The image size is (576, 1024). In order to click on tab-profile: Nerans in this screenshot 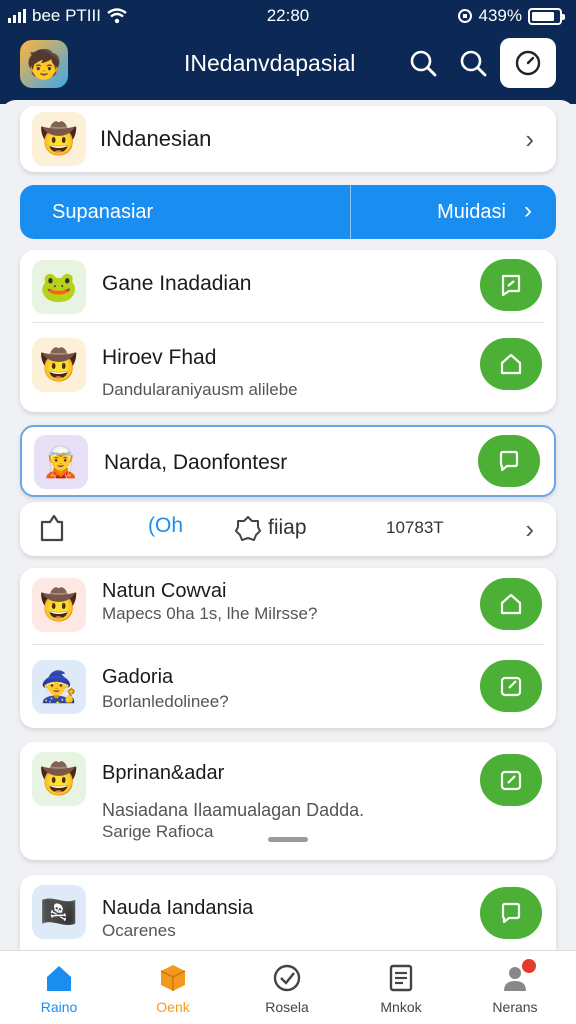, I will do `click(515, 987)`.